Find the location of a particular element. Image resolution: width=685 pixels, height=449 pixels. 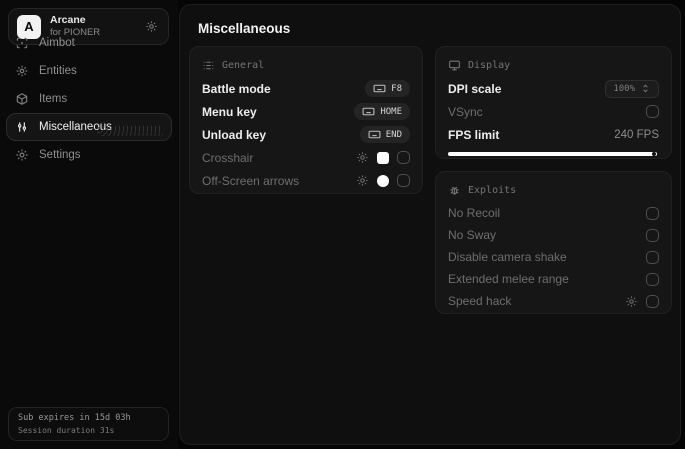

dpi-scale-select: 100% is located at coordinates (632, 88).